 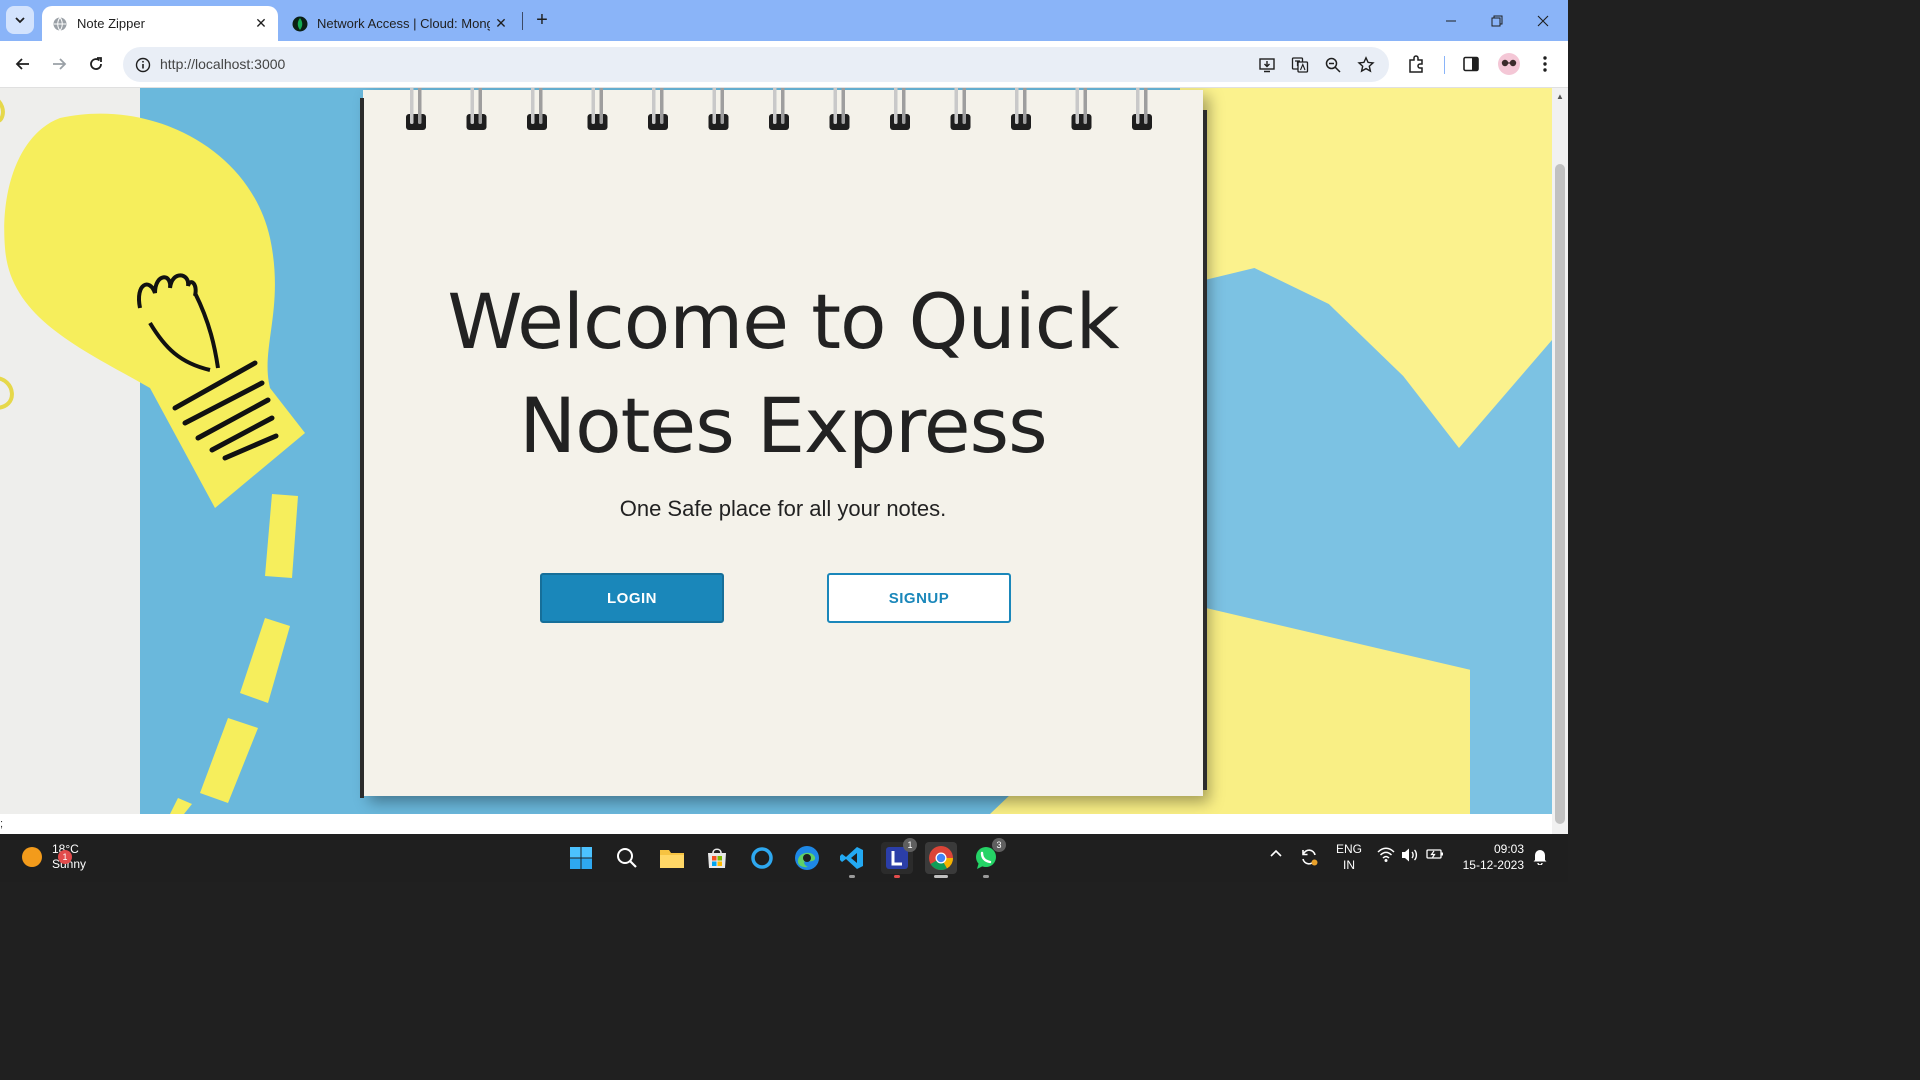 I want to click on start-button, so click(x=581, y=858).